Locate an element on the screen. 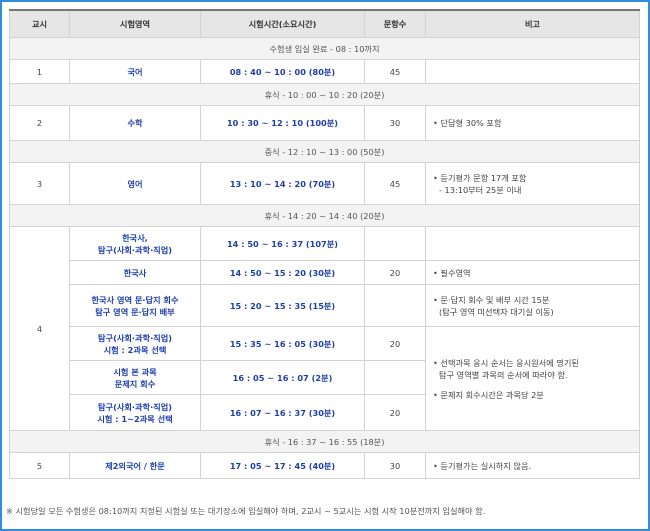  note-line: • 문제지 회수시간은 과목당 2분 is located at coordinates (488, 394).